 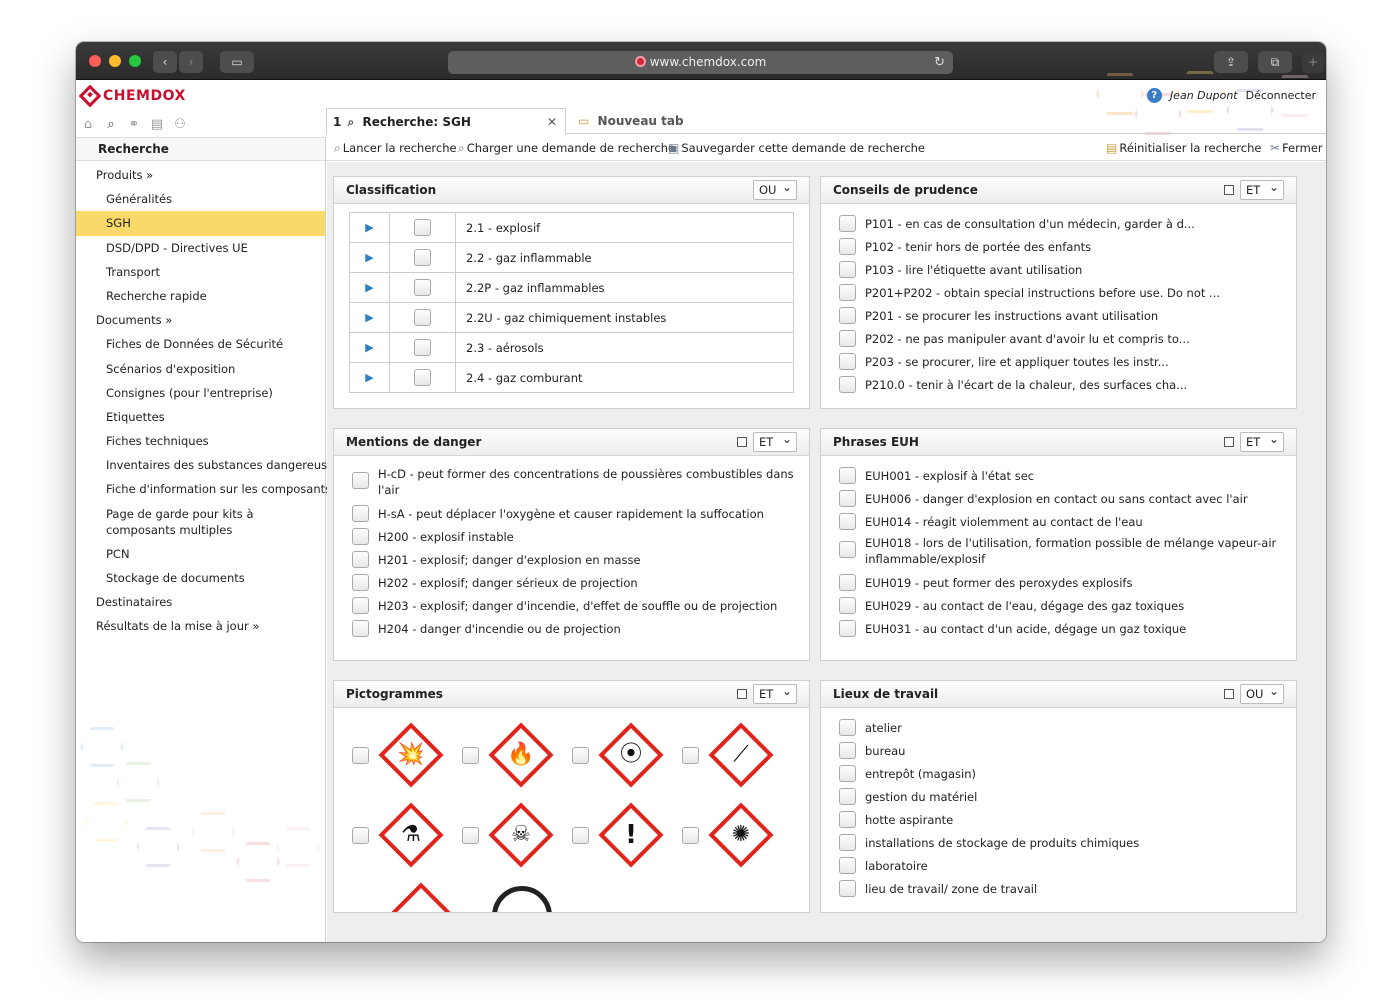 What do you see at coordinates (200, 417) in the screenshot?
I see `sidebar-item: Etiquettes` at bounding box center [200, 417].